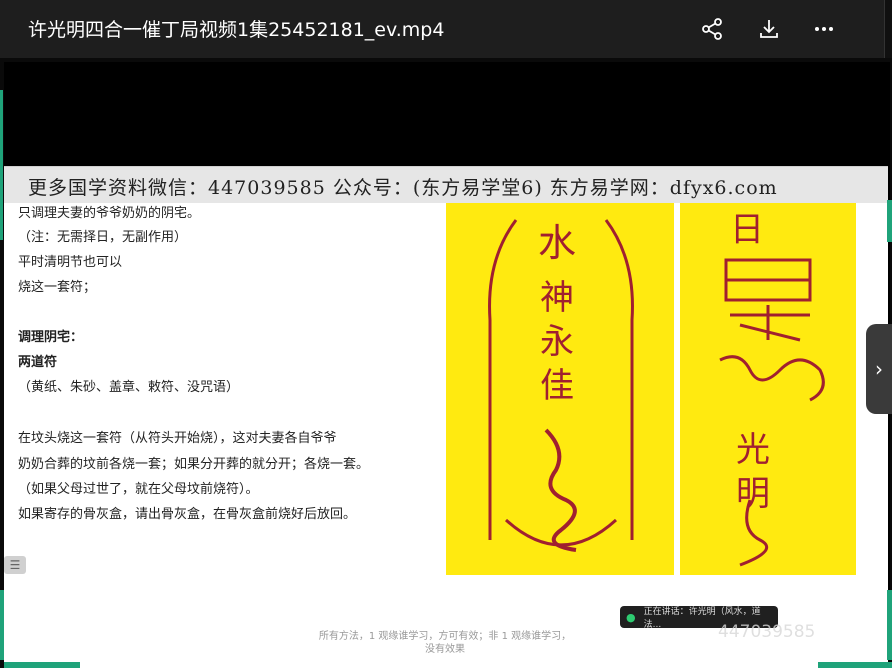 This screenshot has width=892, height=668. I want to click on watermark: 447039585, so click(767, 632).